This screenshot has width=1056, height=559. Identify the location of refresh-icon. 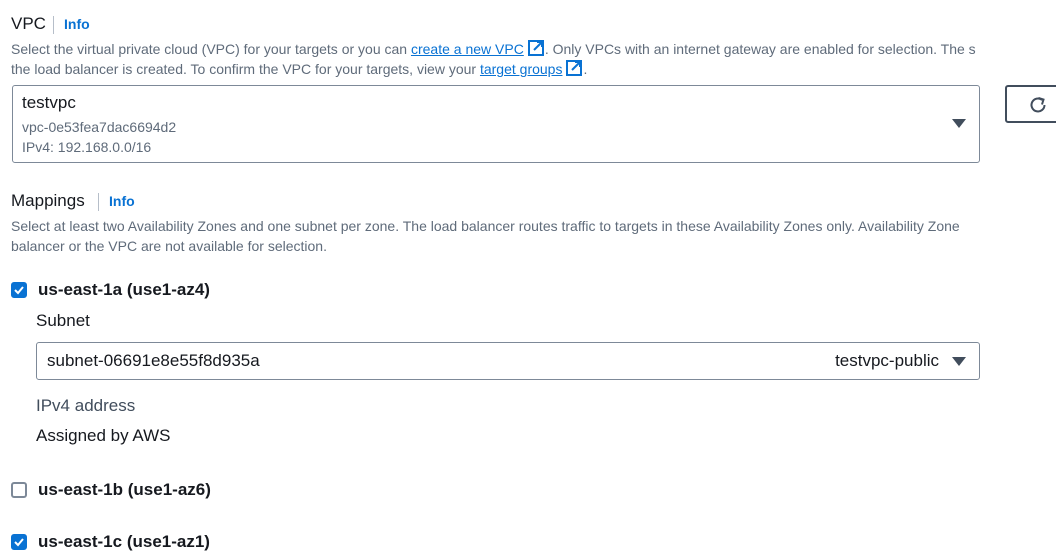
(1038, 105).